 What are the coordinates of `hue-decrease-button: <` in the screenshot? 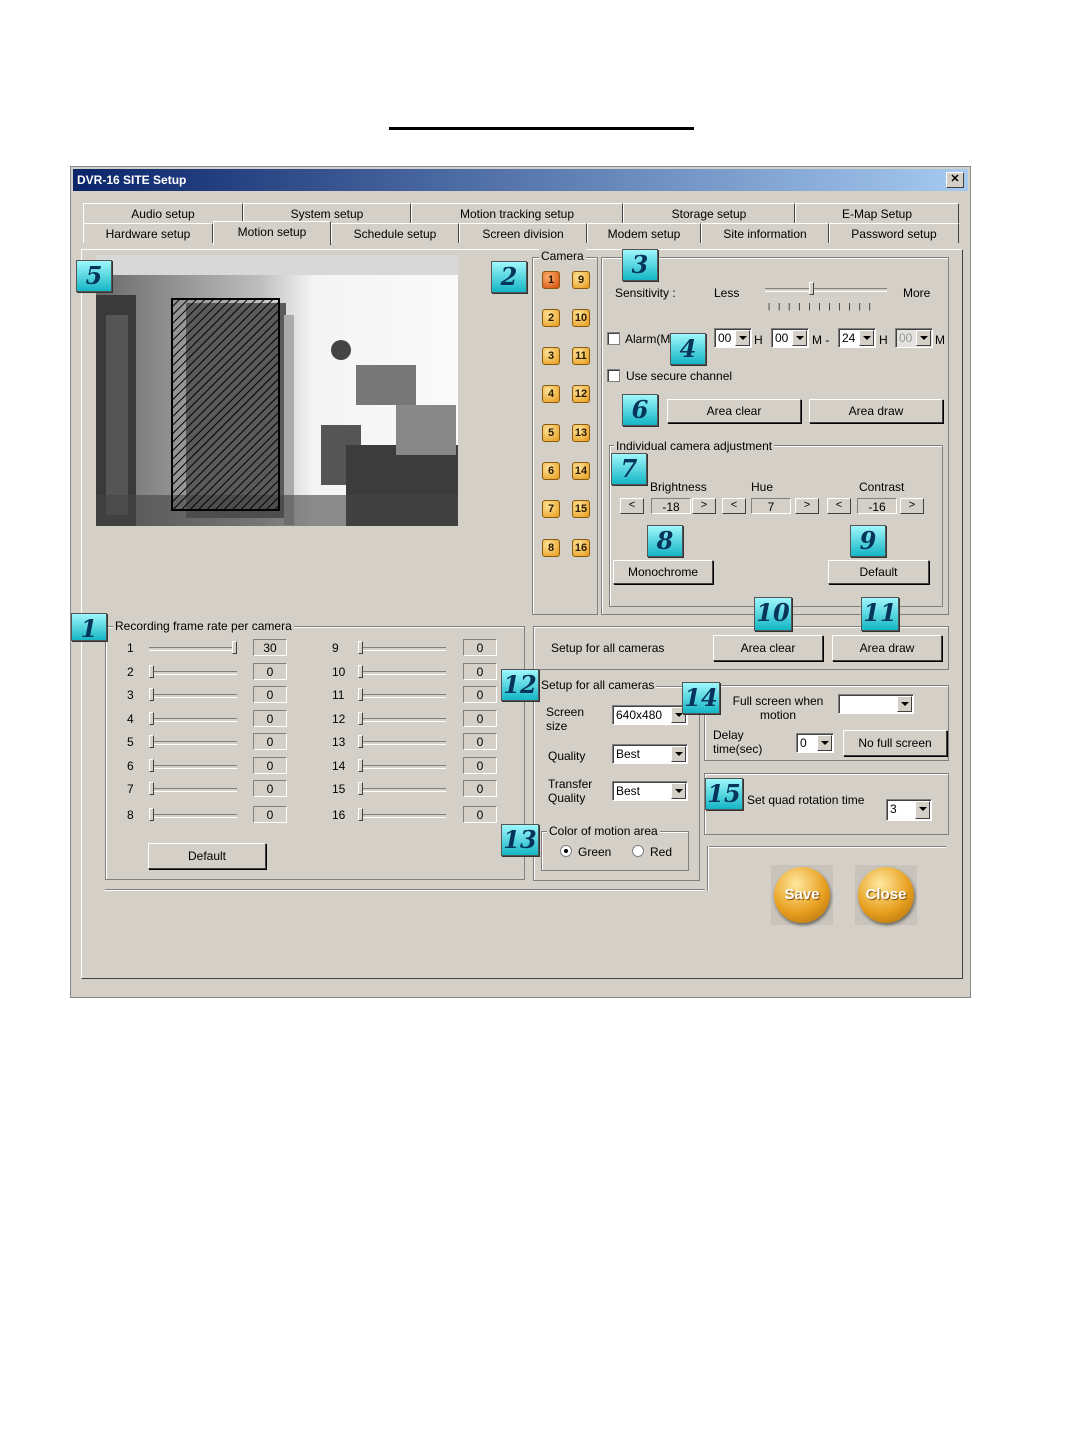 It's located at (734, 506).